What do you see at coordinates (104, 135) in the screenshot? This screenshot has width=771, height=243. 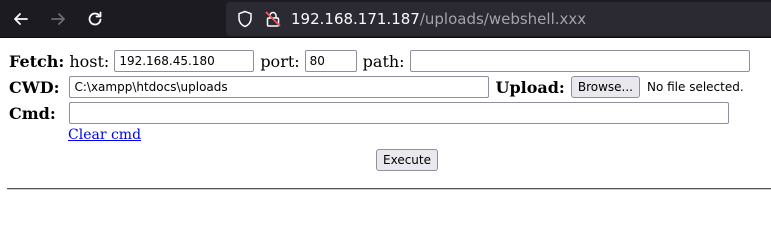 I see `clear-cmd-link: Clear cmd` at bounding box center [104, 135].